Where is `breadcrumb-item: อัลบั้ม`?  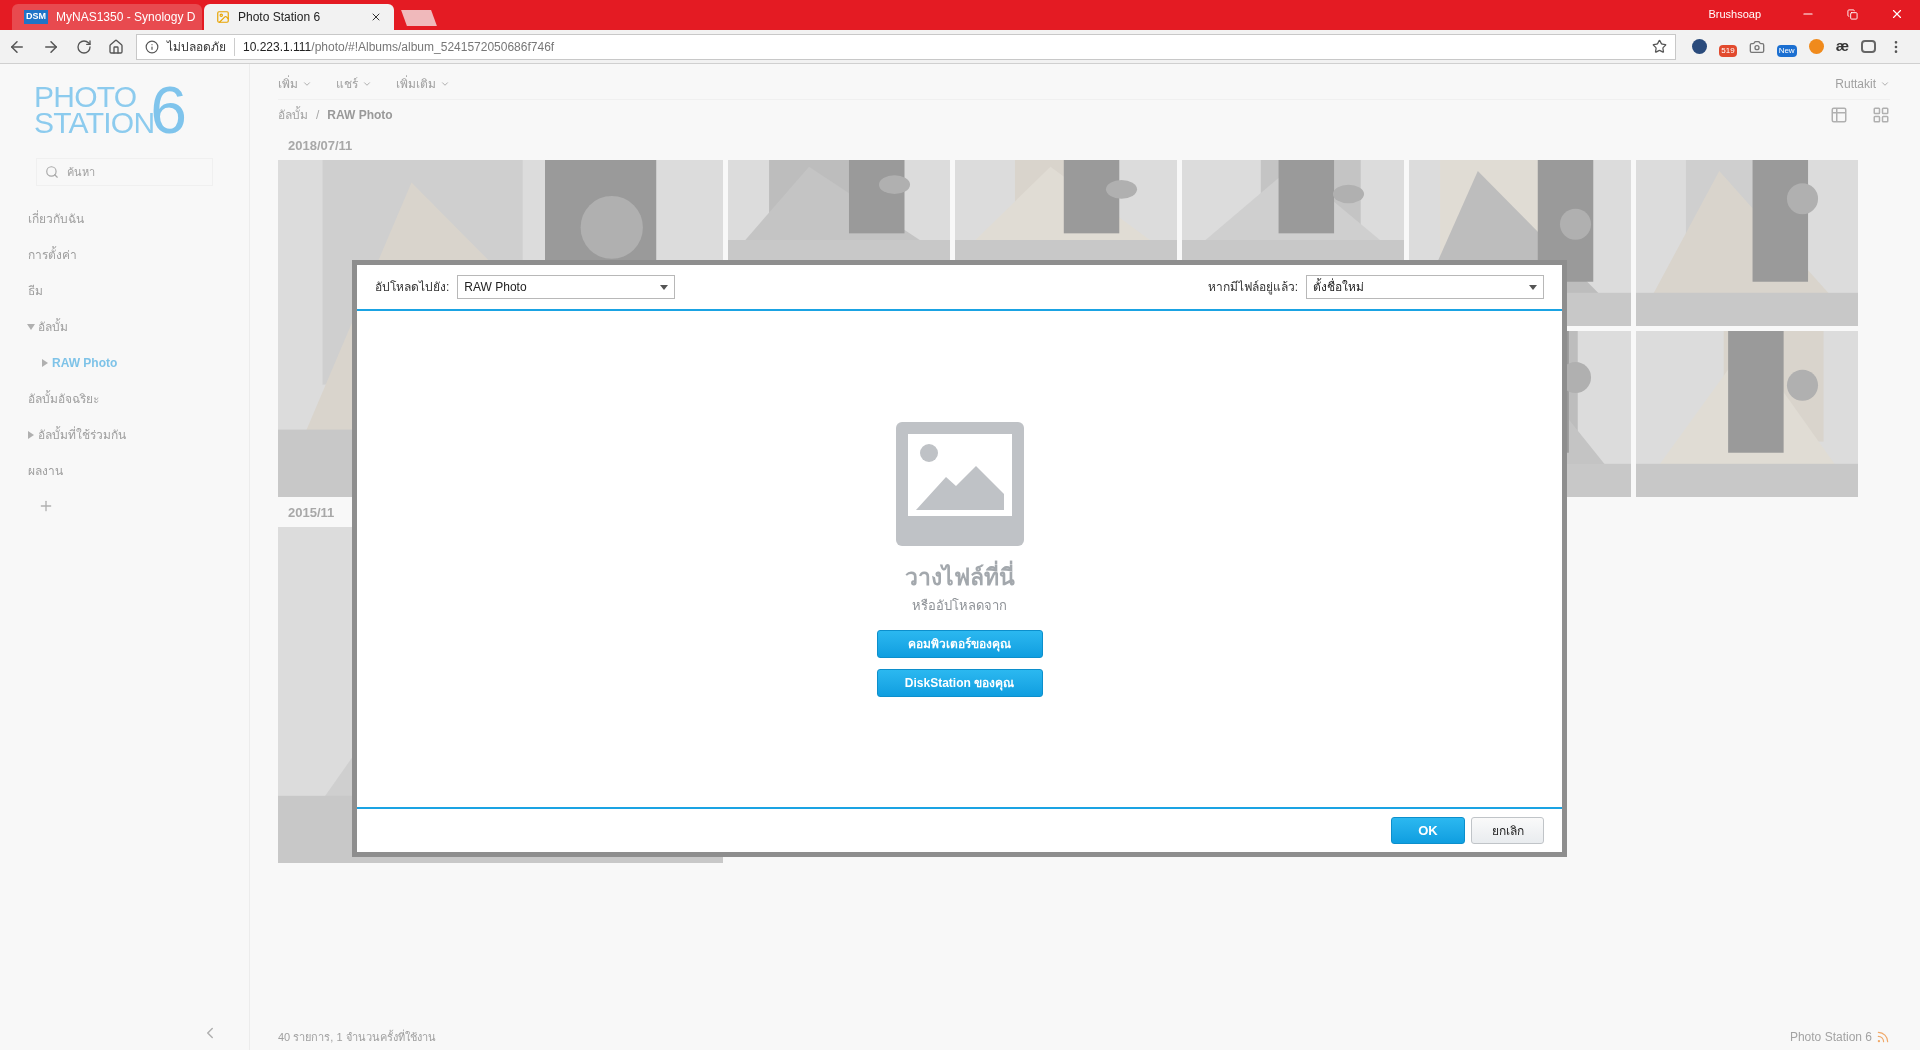 breadcrumb-item: อัลบั้ม is located at coordinates (293, 115).